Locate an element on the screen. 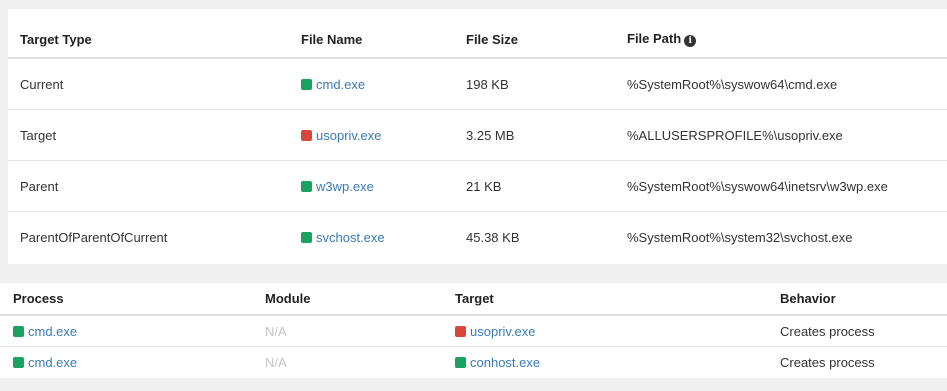  behaviors-header-row: Process Module Target Behavior is located at coordinates (473, 299).